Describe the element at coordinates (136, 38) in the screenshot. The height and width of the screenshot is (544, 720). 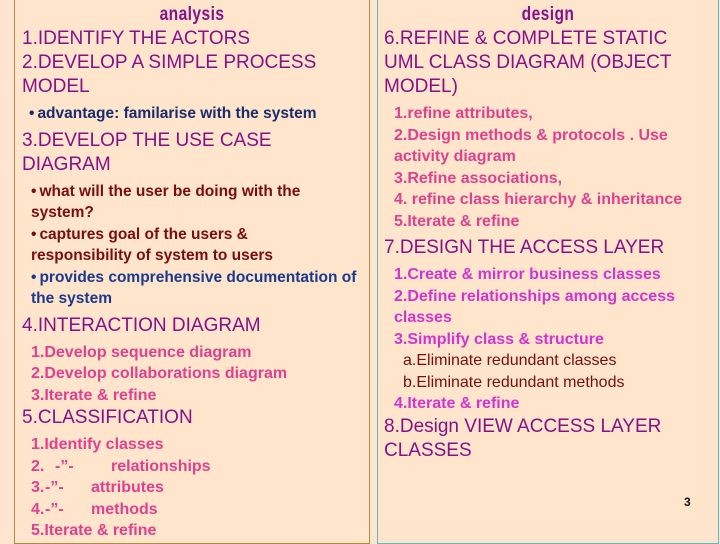
I see `step-identify-actors: 1.IDENTIFY THE ACTORS` at that location.